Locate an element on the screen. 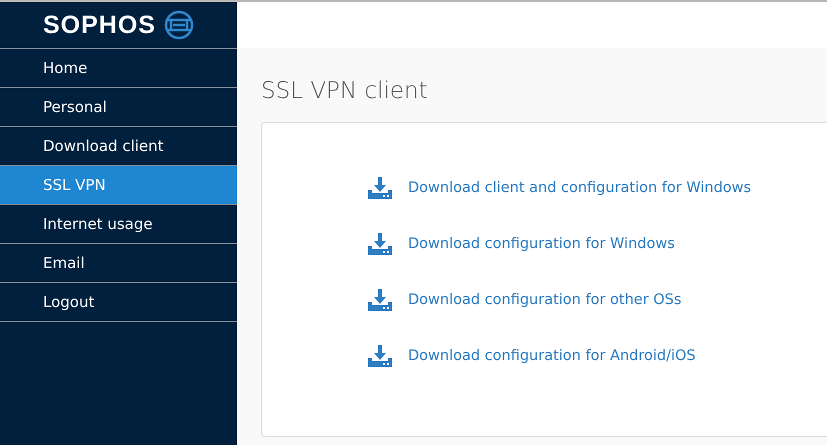 This screenshot has height=445, width=827. page-title: SSL VPN client is located at coordinates (345, 91).